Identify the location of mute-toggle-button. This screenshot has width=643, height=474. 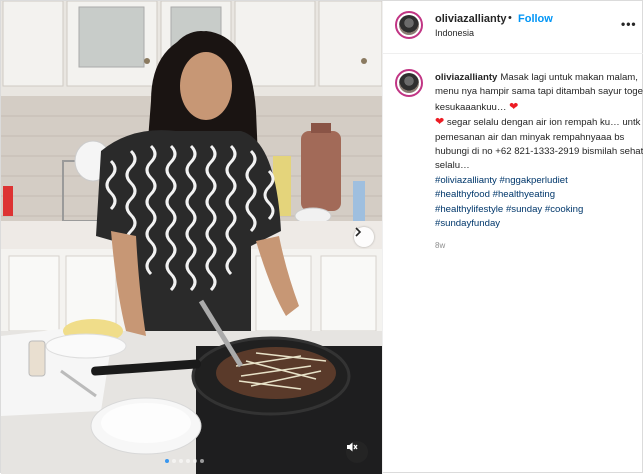
(357, 452).